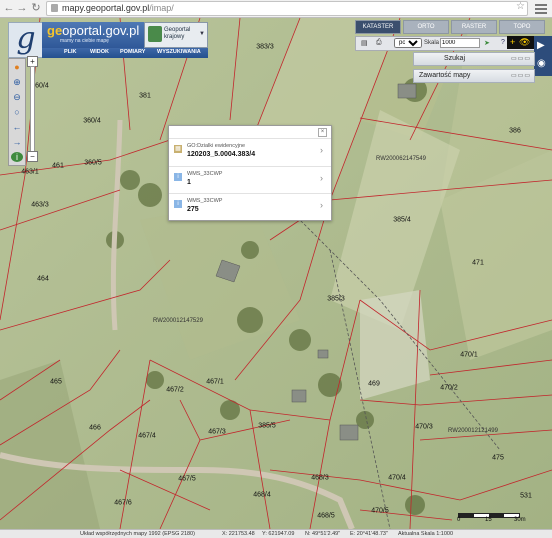 The image size is (552, 538). I want to click on parcel-label: 360/4, so click(92, 121).